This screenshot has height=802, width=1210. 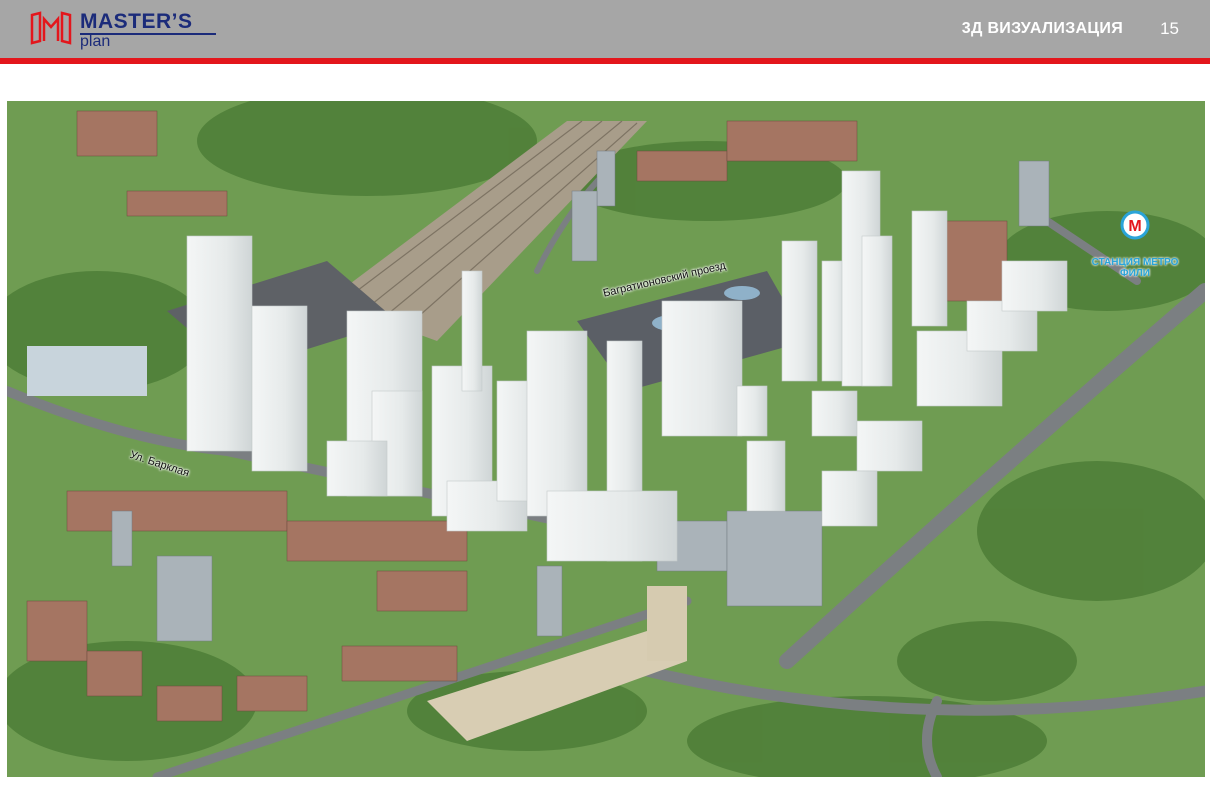 What do you see at coordinates (95, 41) in the screenshot?
I see `logo-text-plan: plan` at bounding box center [95, 41].